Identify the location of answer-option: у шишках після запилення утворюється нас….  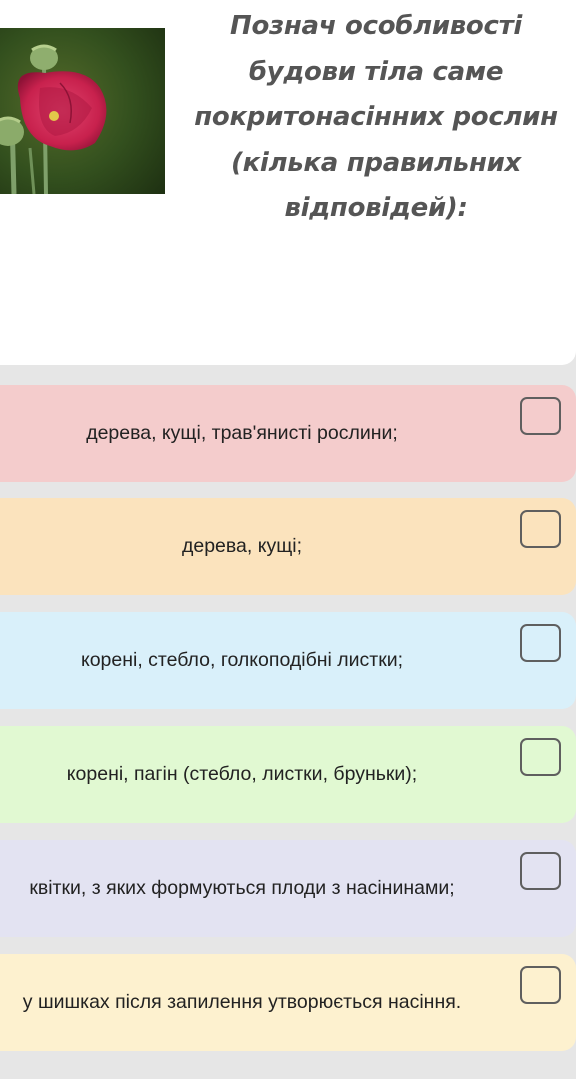
(288, 1002).